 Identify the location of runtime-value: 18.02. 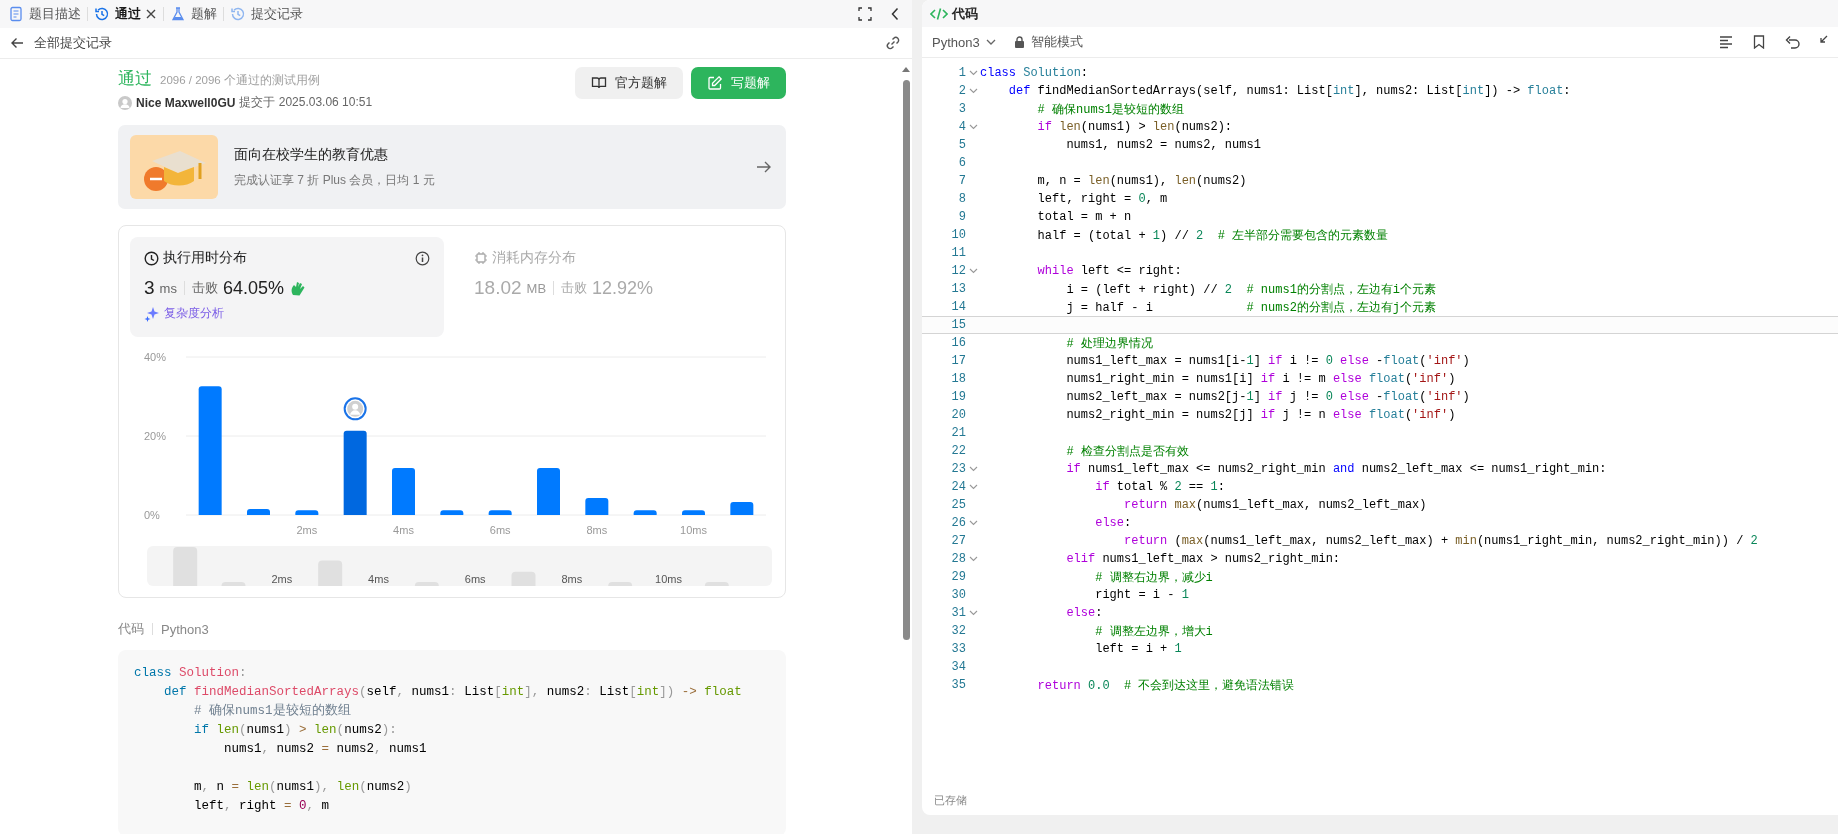
(498, 288).